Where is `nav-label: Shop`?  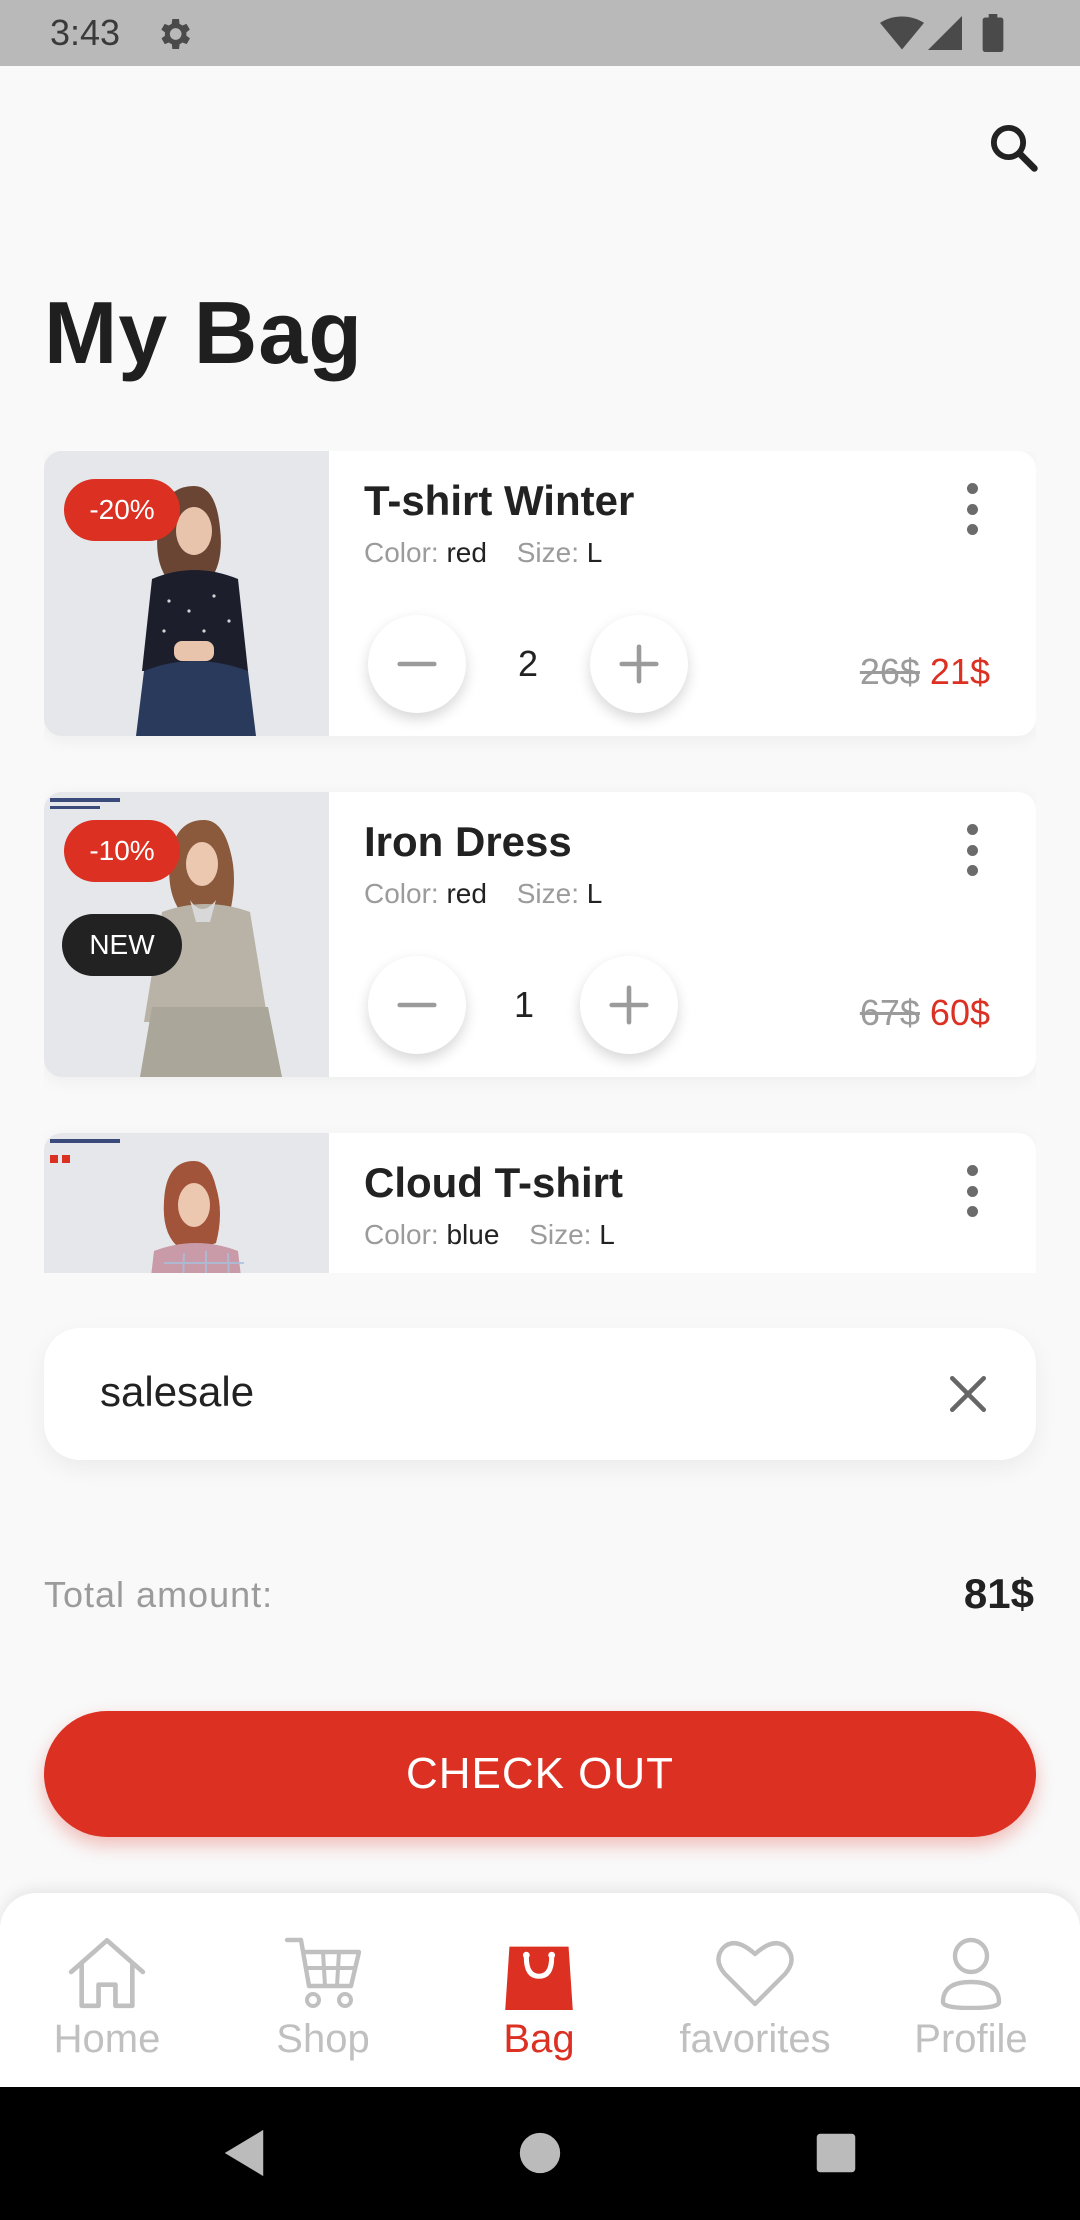 nav-label: Shop is located at coordinates (323, 2039).